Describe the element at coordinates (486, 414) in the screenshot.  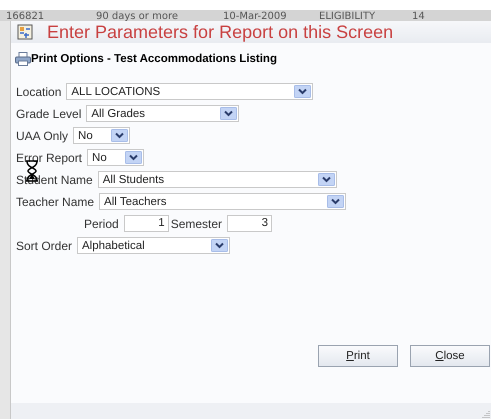
I see `resize-grip-icon` at that location.